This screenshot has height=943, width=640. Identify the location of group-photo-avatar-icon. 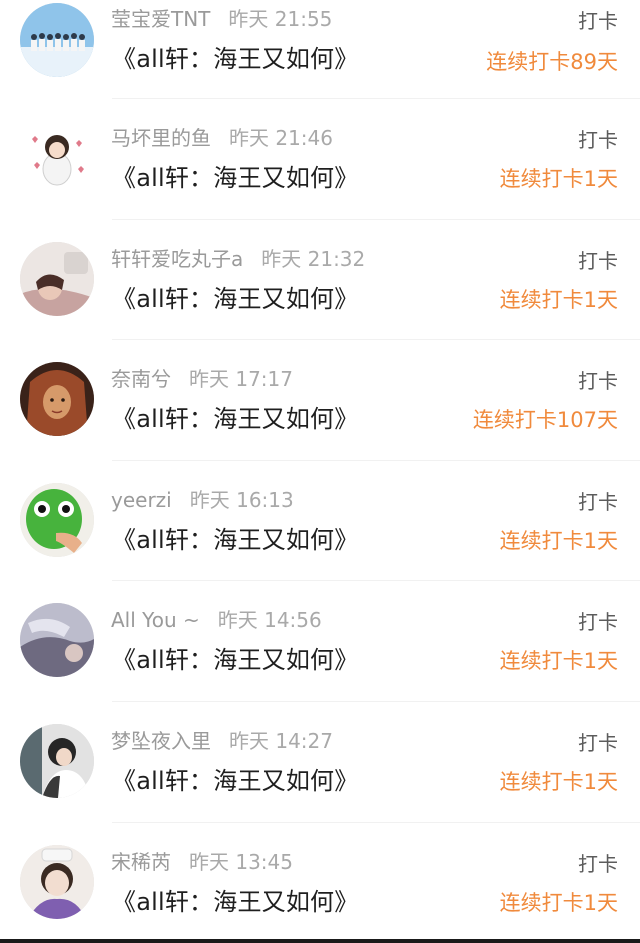
(57, 40).